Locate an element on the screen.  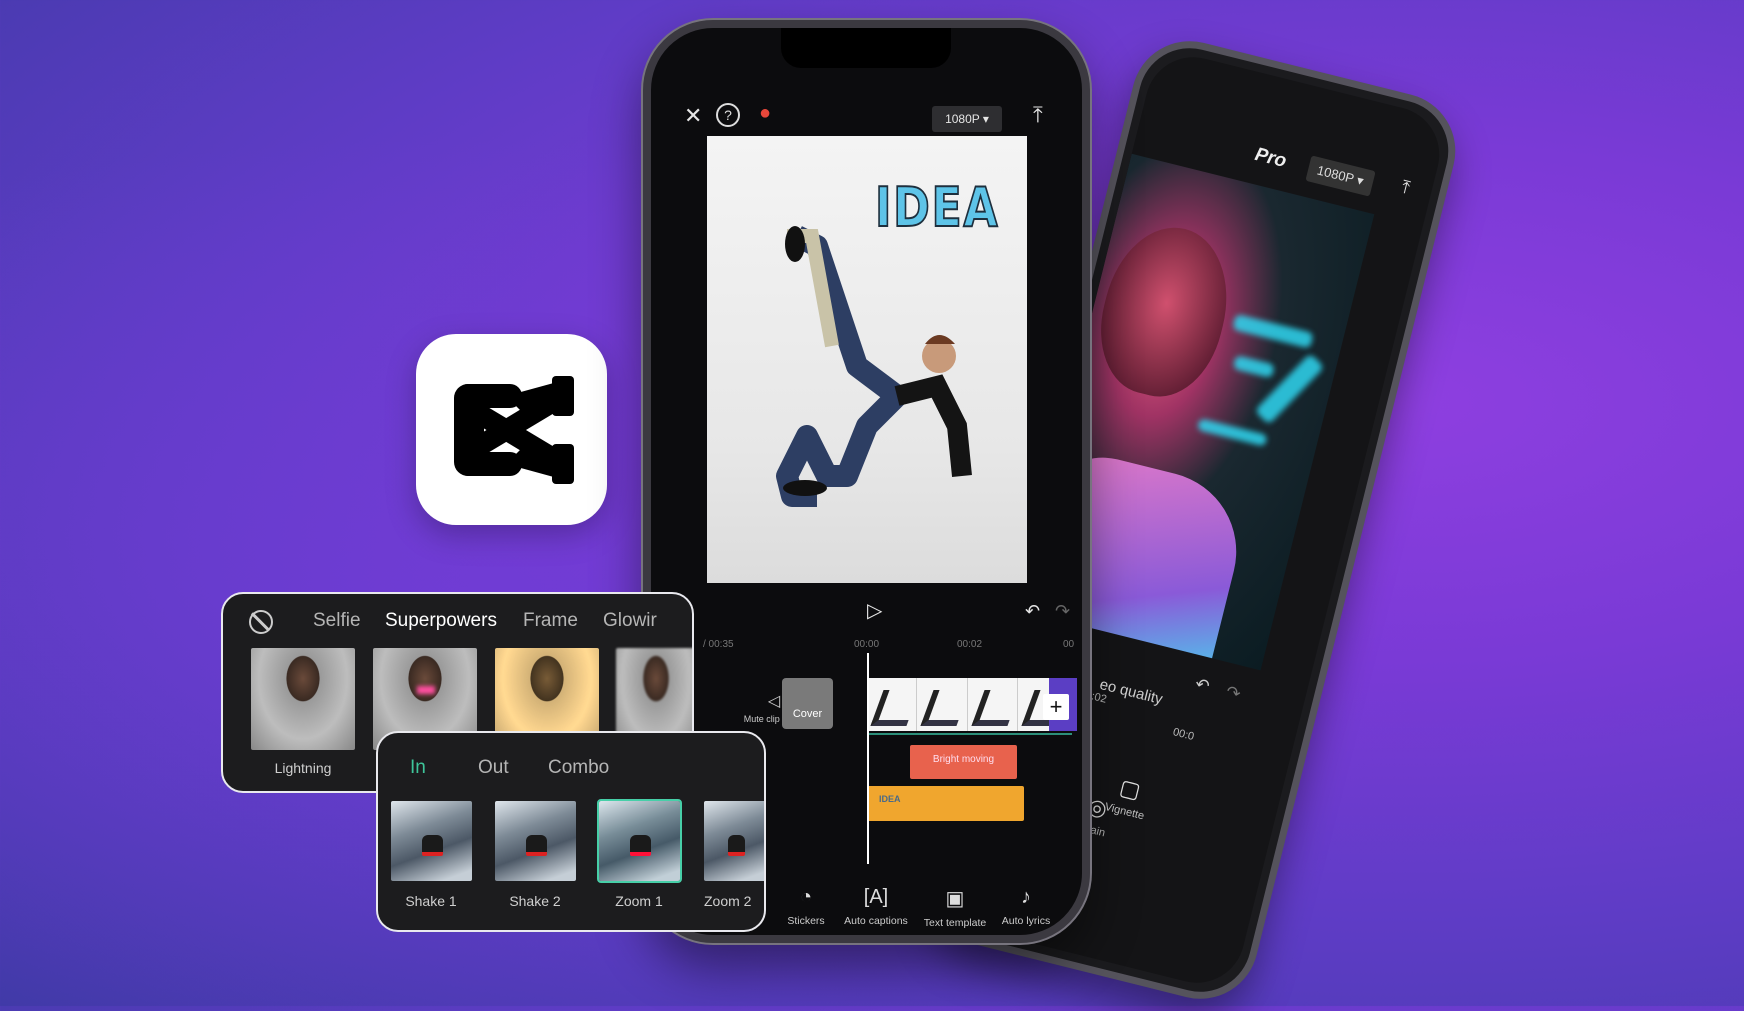
capcut-logo is located at coordinates (514, 430).